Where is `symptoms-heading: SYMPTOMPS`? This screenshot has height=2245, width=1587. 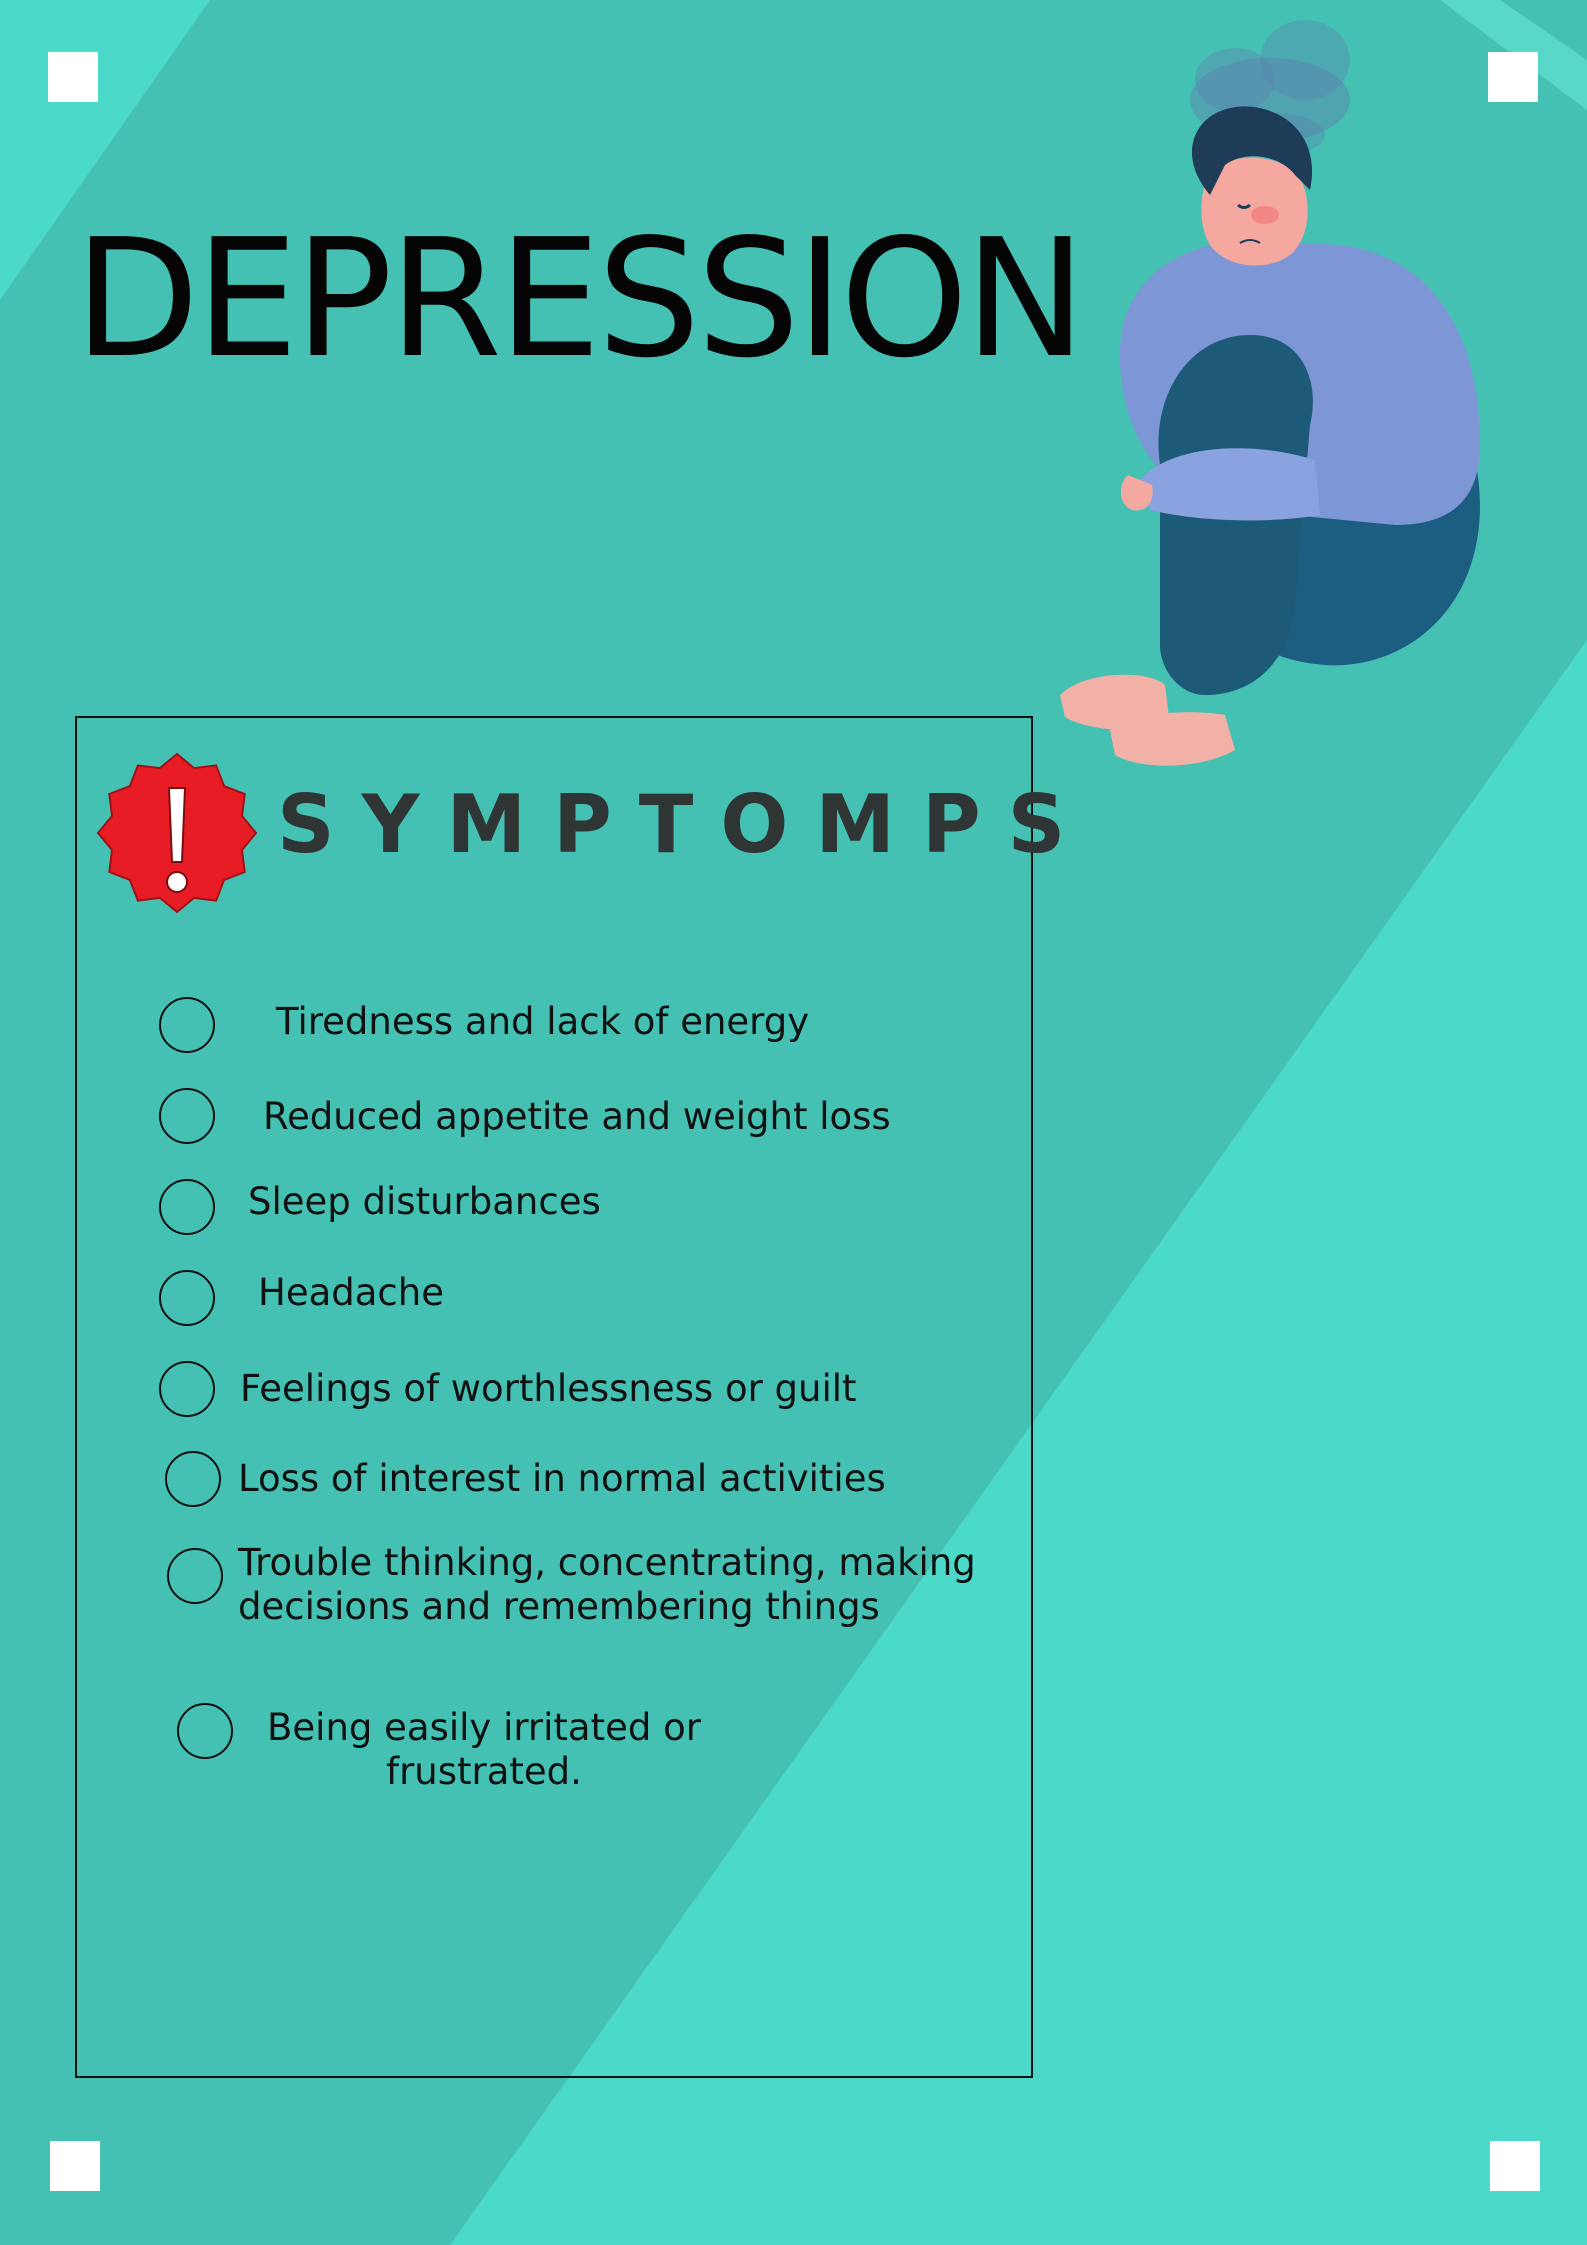 symptoms-heading: SYMPTOMPS is located at coordinates (685, 824).